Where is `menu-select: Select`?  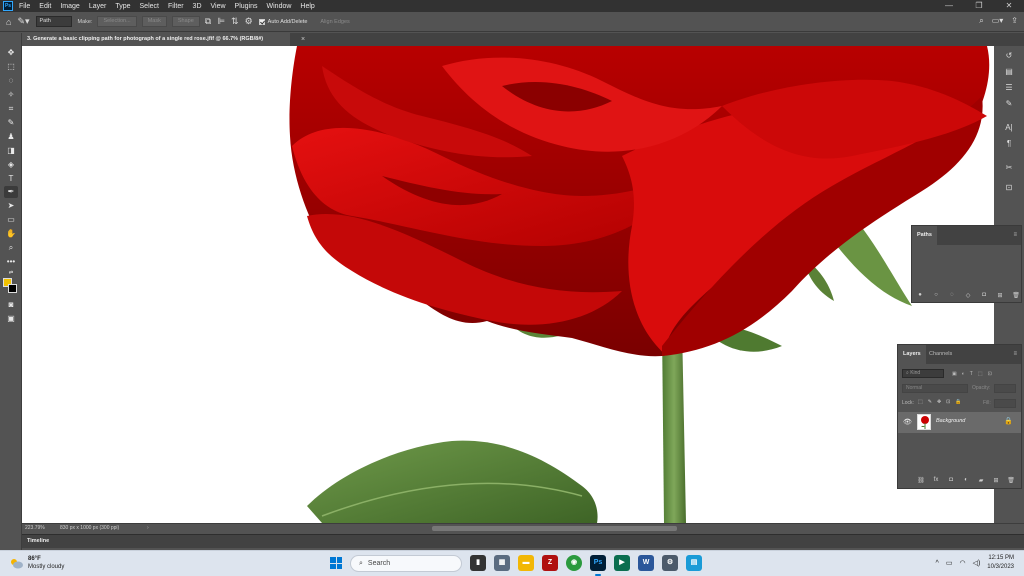 menu-select: Select is located at coordinates (149, 6).